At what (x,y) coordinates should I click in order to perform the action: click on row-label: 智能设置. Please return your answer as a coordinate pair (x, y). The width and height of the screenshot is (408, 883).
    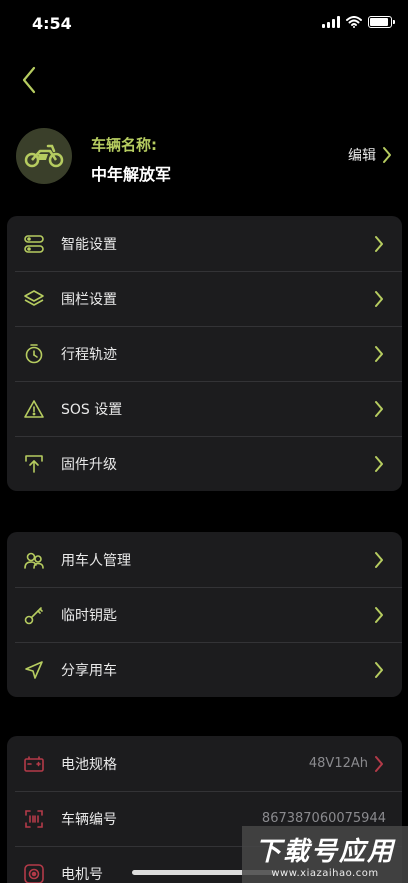
    Looking at the image, I should click on (89, 244).